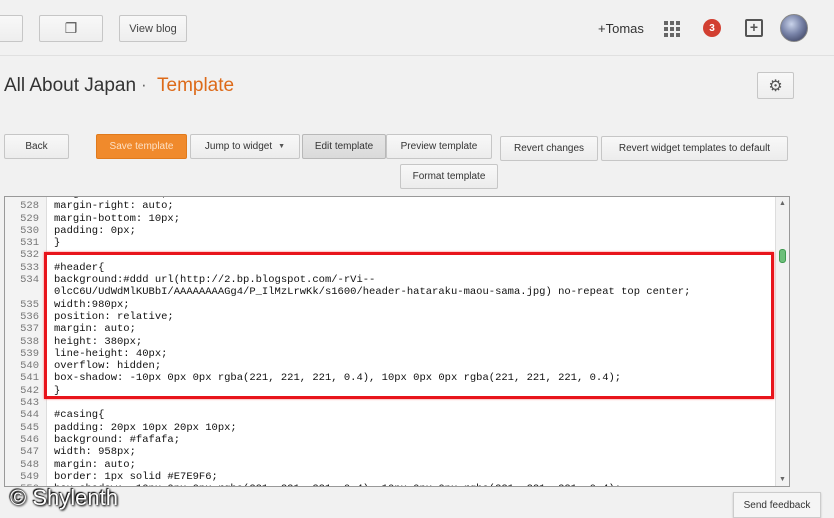 The image size is (834, 518). Describe the element at coordinates (390, 452) in the screenshot. I see `code-line: 547 width: 958px;` at that location.